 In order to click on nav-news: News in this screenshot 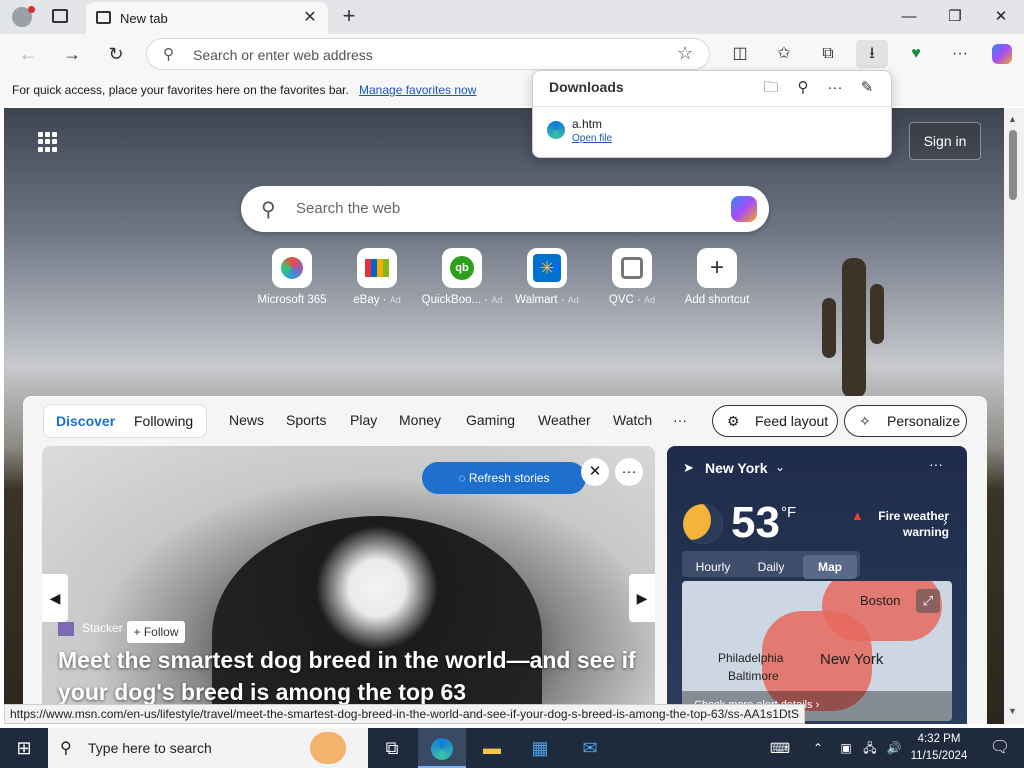, I will do `click(246, 420)`.